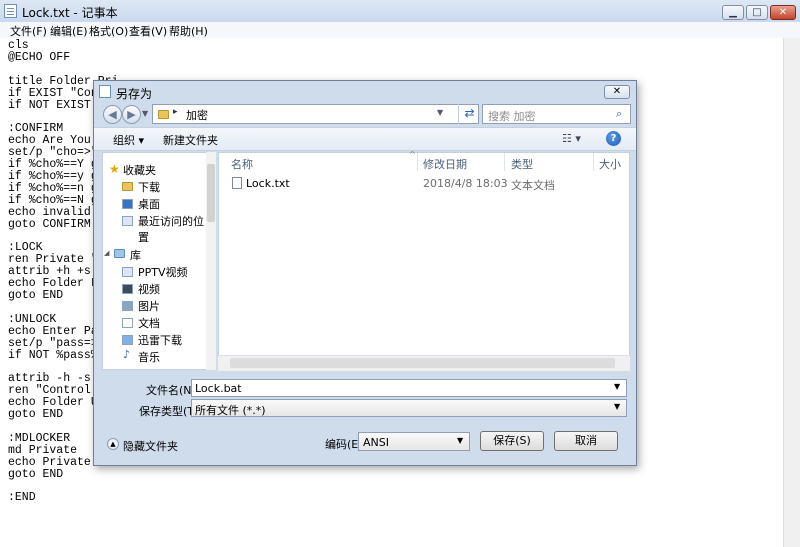  What do you see at coordinates (127, 354) in the screenshot?
I see `music-icon: ♪` at bounding box center [127, 354].